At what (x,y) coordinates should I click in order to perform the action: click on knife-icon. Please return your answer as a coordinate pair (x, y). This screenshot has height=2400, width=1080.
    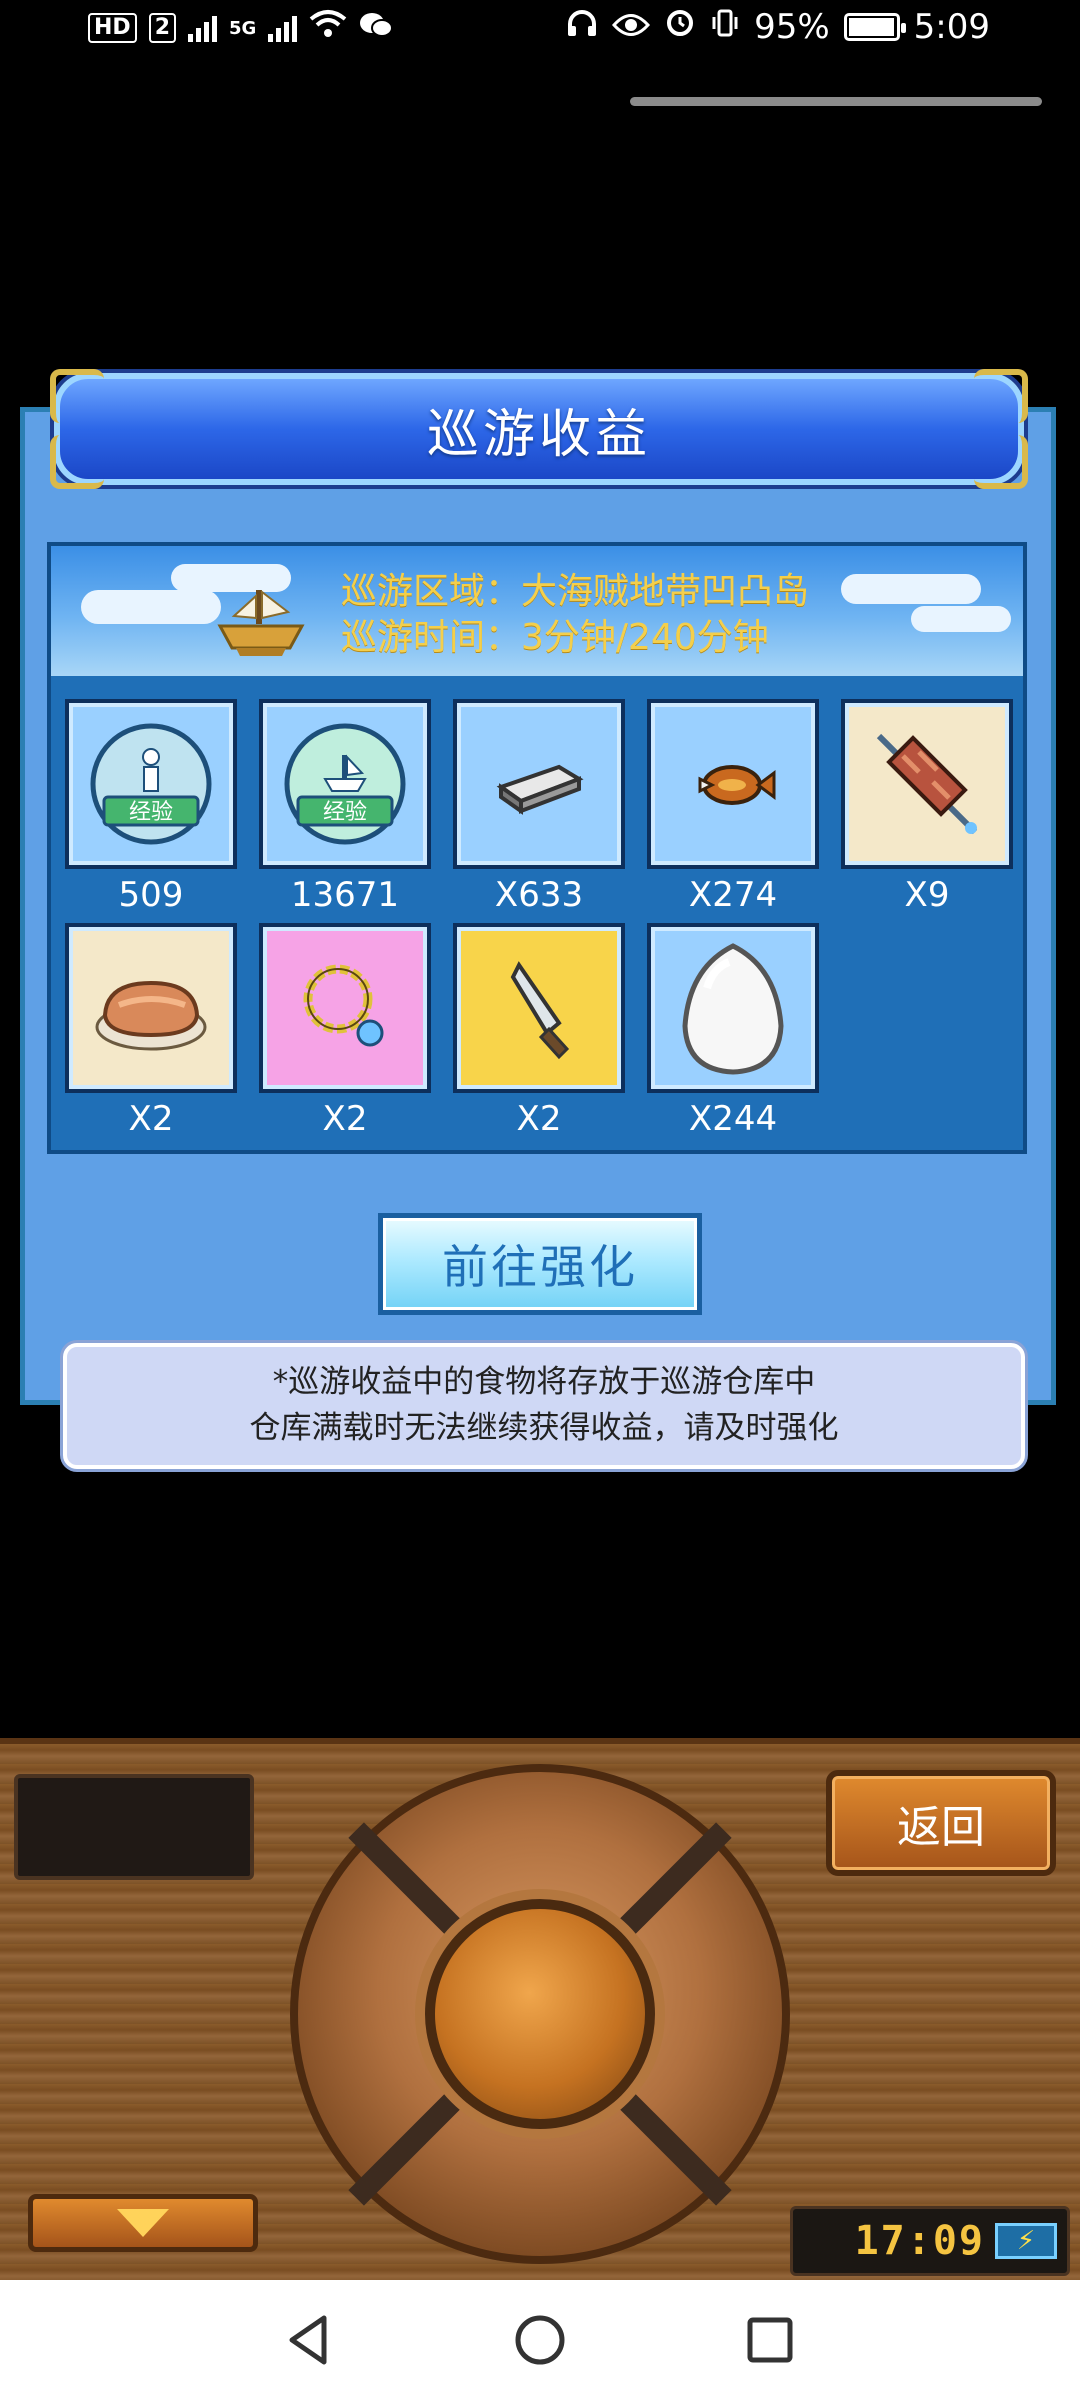
    Looking at the image, I should click on (540, 1010).